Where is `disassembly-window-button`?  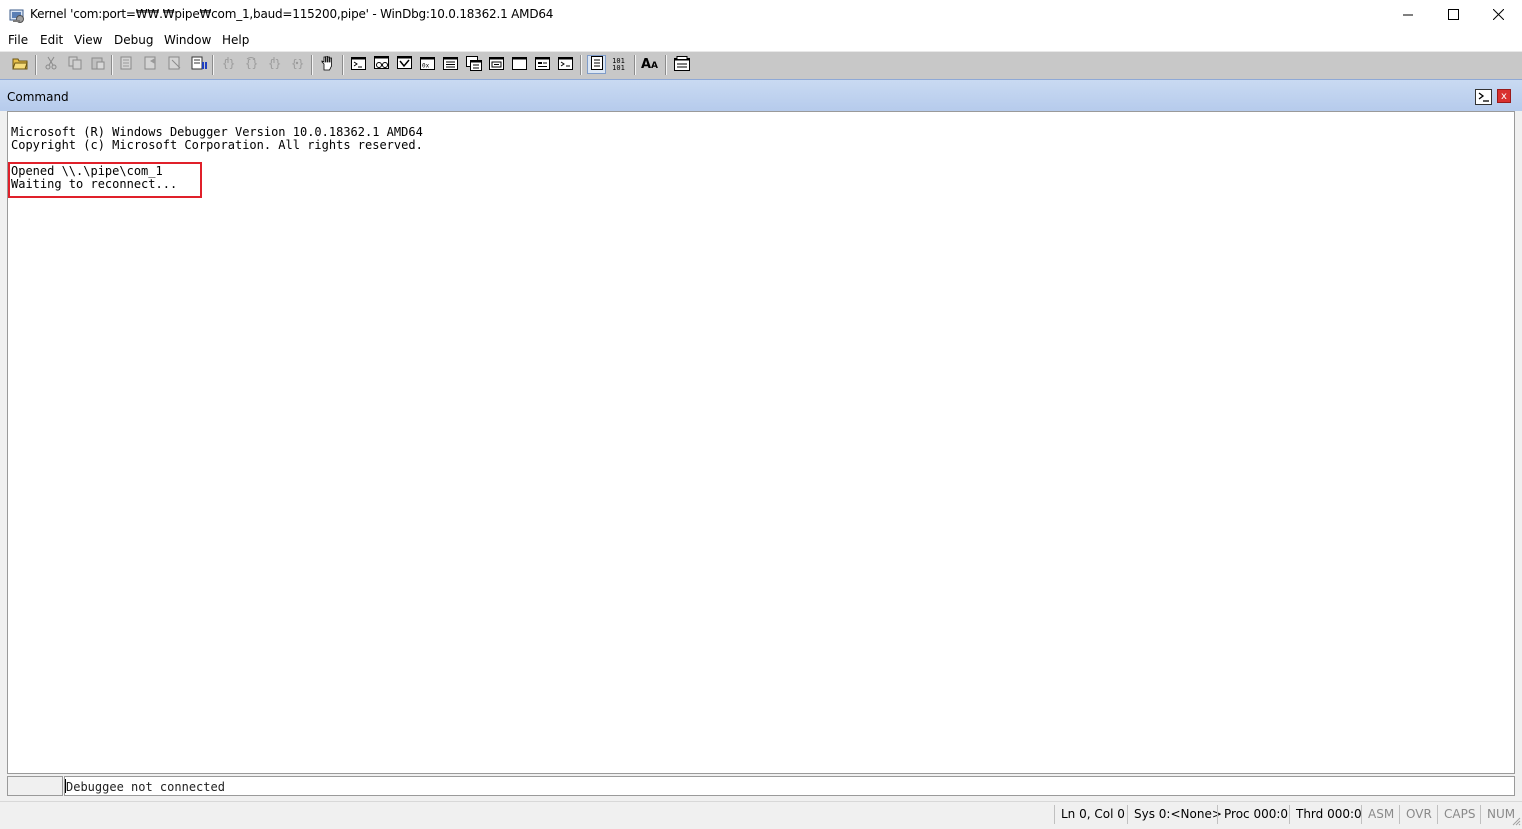 disassembly-window-button is located at coordinates (496, 64).